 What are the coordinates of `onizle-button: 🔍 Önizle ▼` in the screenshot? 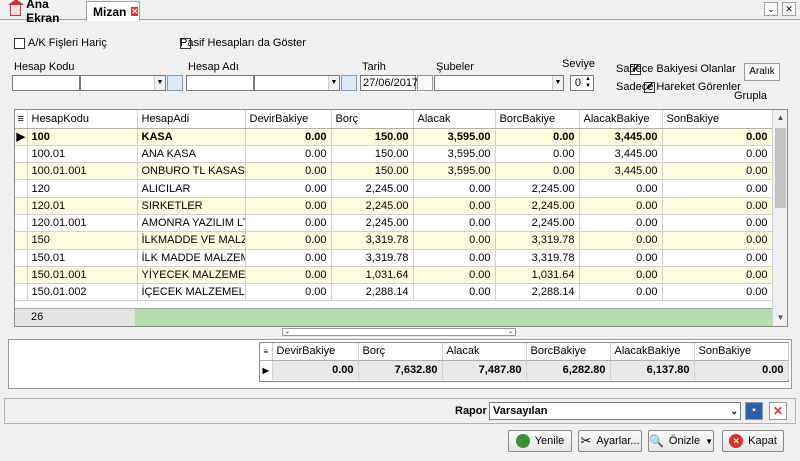 It's located at (681, 441).